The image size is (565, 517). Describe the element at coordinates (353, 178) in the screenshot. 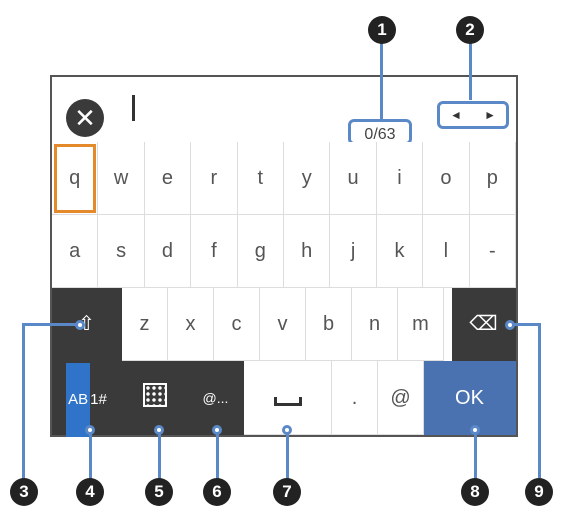

I see `key-u: u` at that location.